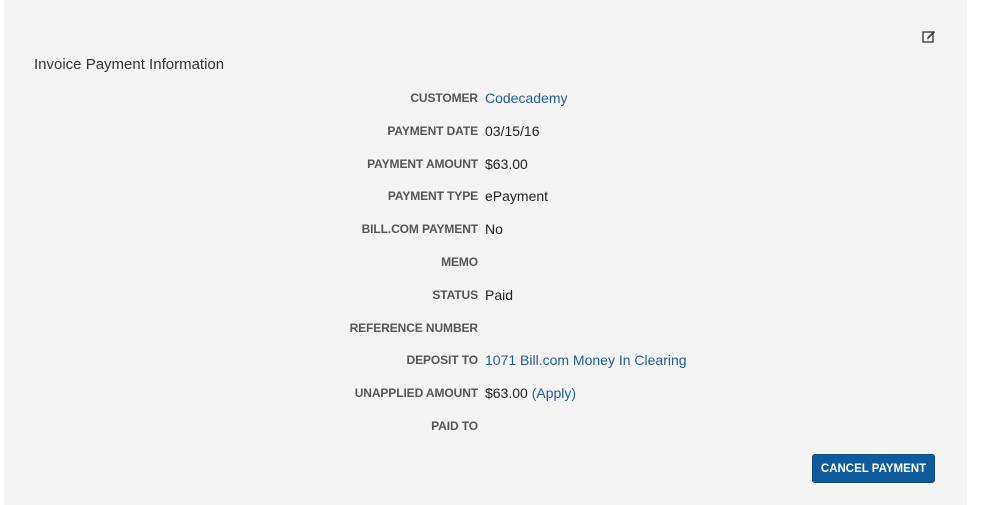 The image size is (981, 505). I want to click on field-row-paid-to: PAID TO, so click(485, 428).